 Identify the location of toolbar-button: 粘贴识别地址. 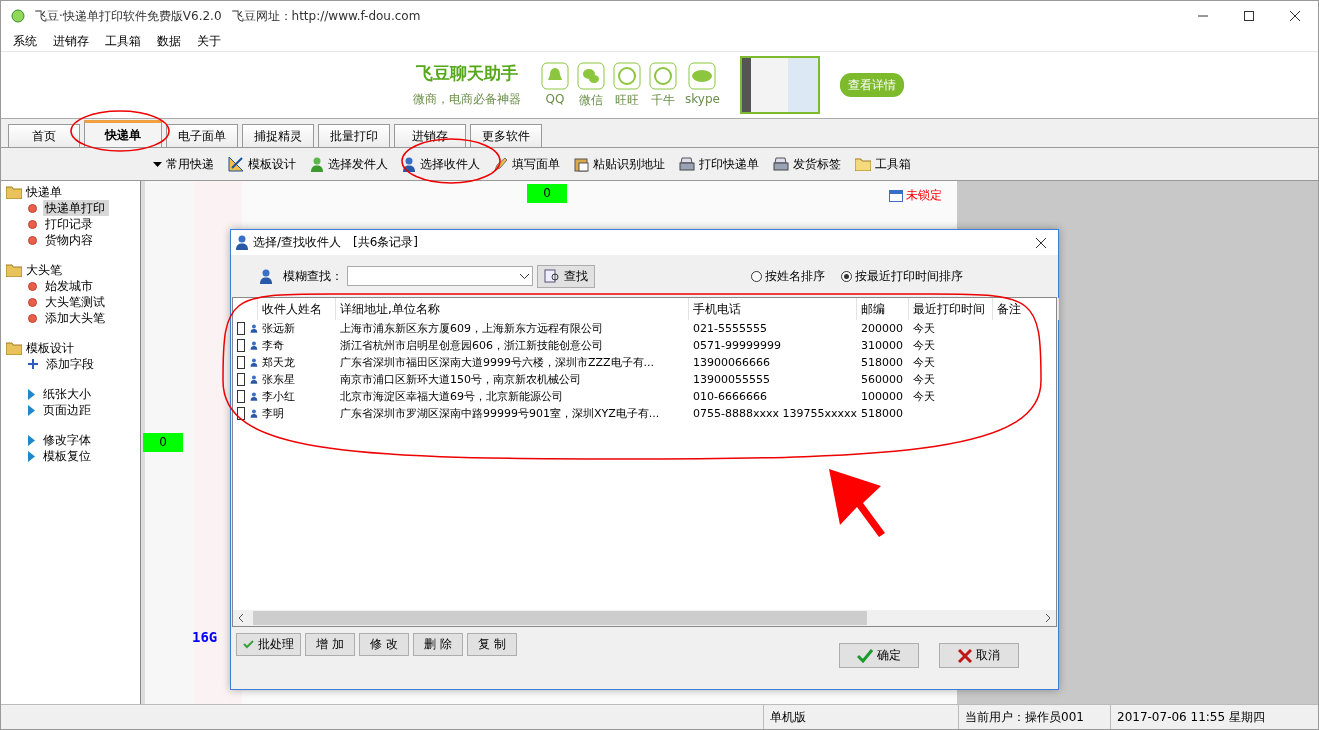
(619, 164).